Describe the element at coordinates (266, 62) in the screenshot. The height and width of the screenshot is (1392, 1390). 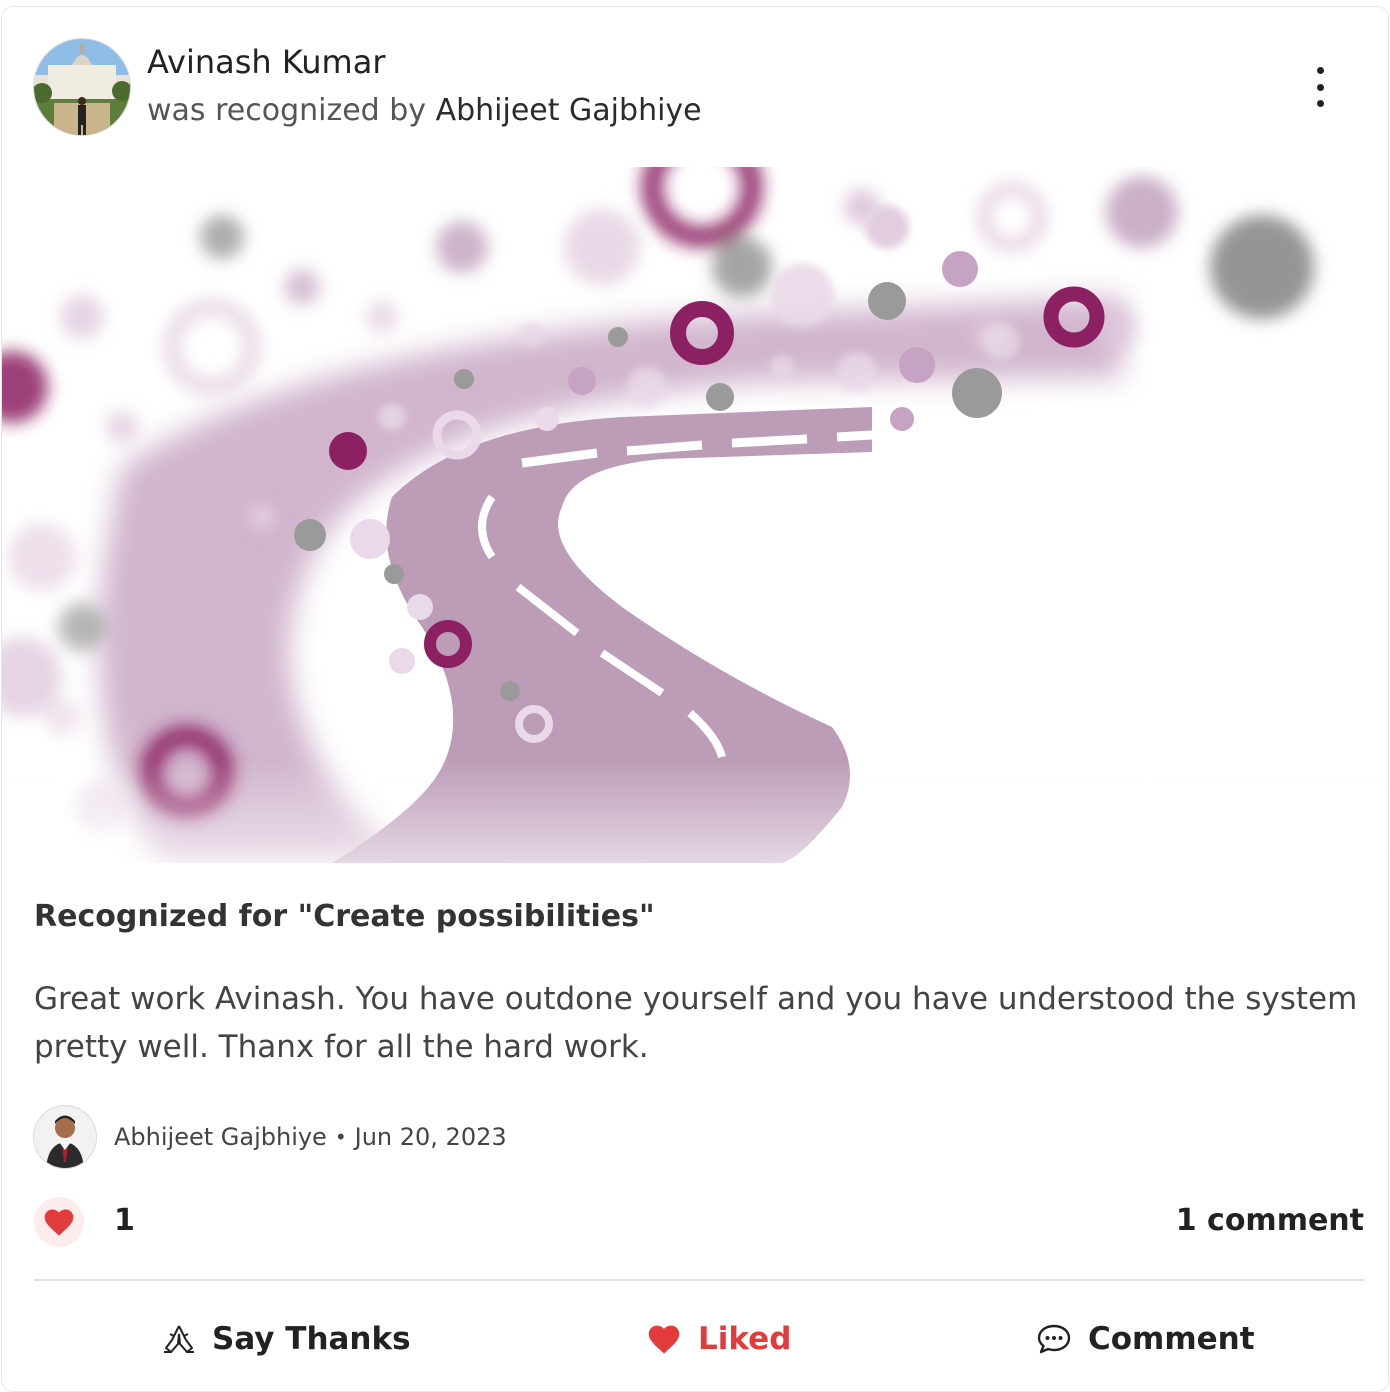
I see `recipient-name: Avinash Kumar` at that location.